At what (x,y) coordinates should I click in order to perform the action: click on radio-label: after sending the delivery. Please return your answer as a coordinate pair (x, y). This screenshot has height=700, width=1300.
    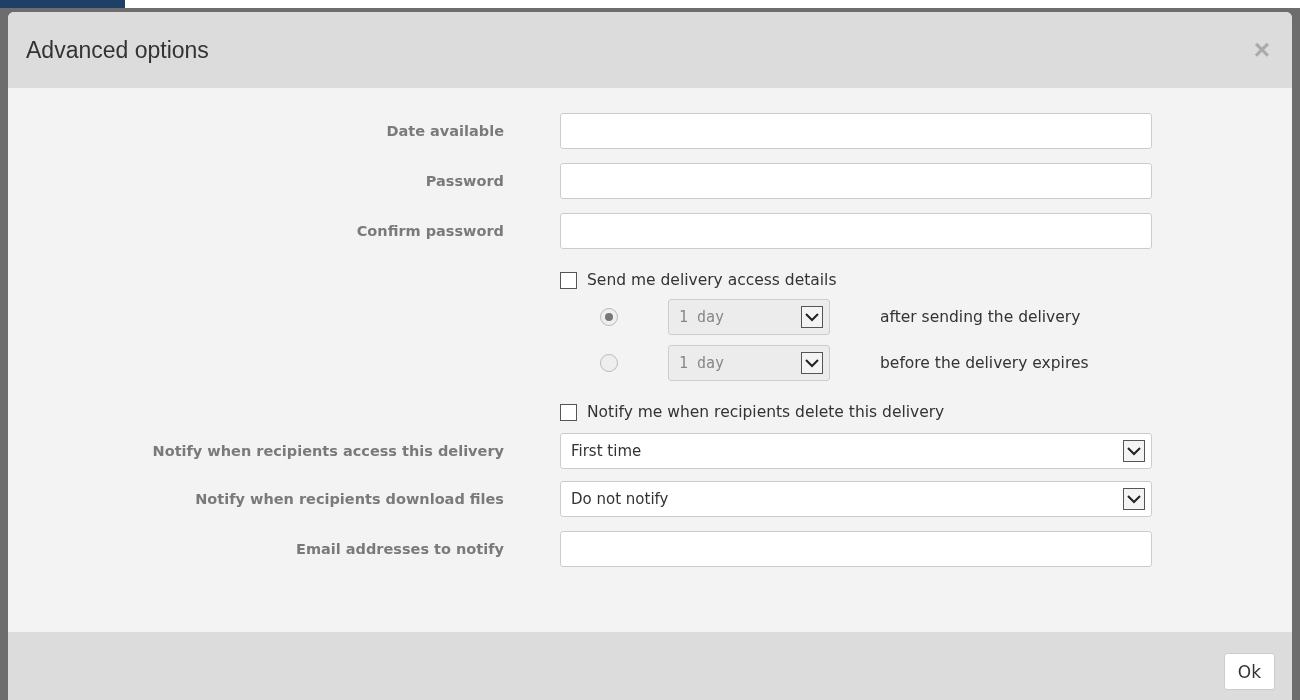
    Looking at the image, I should click on (980, 317).